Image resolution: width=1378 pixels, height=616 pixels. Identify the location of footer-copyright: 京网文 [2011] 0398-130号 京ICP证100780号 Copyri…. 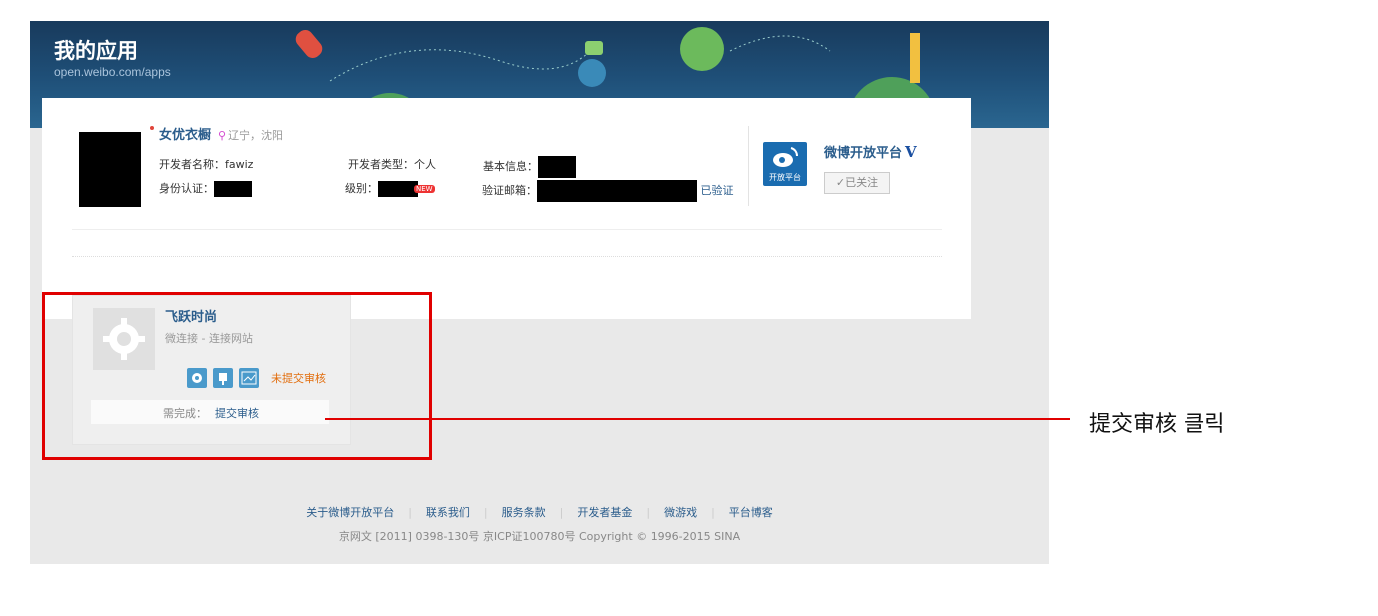
(539, 536).